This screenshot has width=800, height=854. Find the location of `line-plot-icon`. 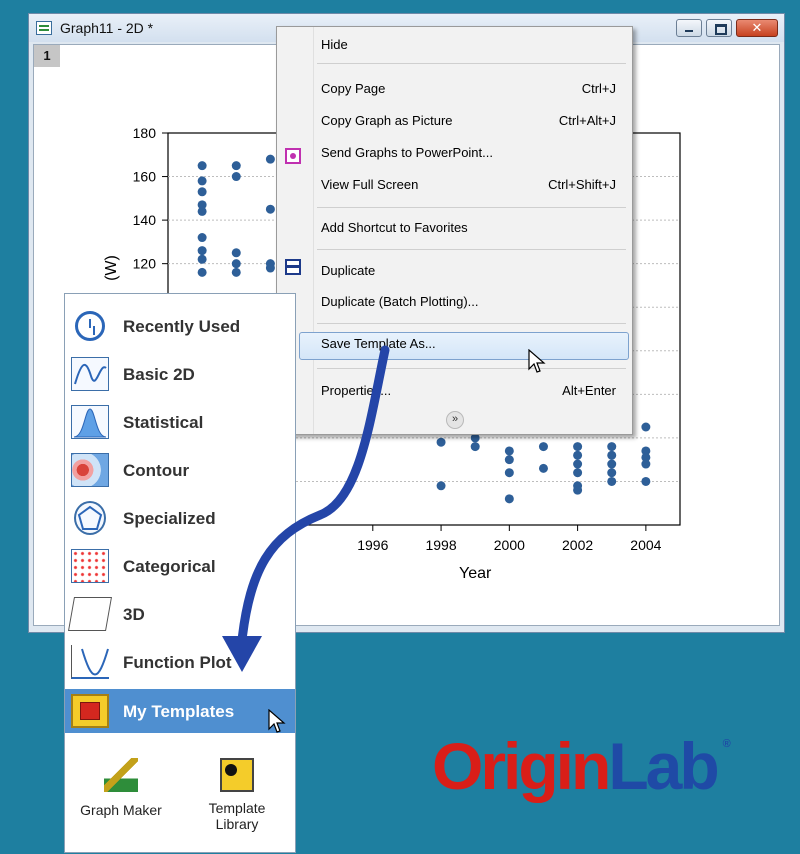

line-plot-icon is located at coordinates (90, 374).